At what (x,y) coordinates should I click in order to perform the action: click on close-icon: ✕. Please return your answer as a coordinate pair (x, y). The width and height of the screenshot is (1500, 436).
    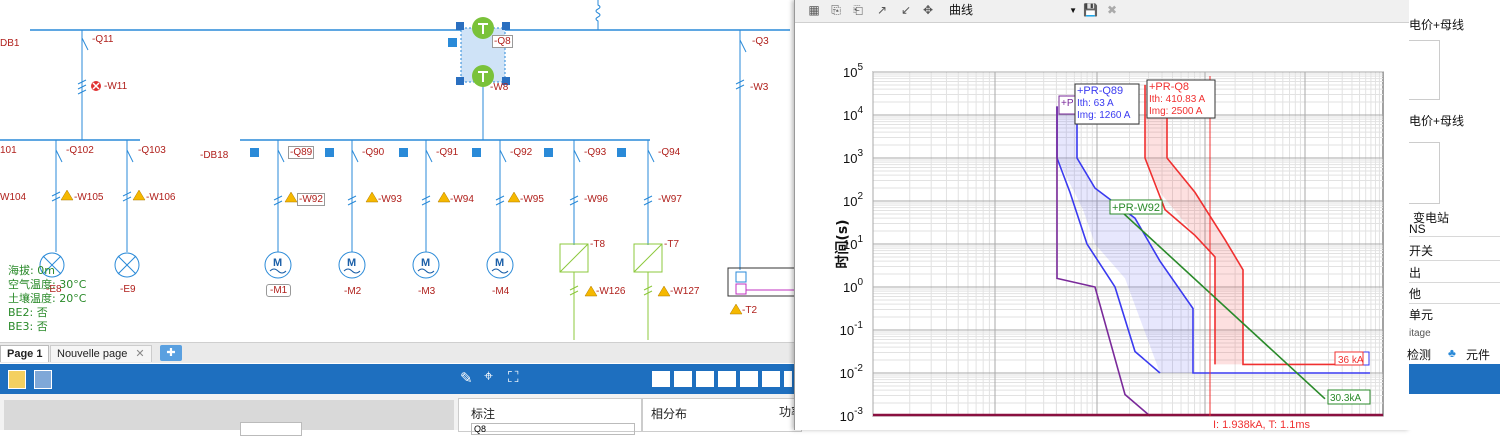
    Looking at the image, I should click on (139, 354).